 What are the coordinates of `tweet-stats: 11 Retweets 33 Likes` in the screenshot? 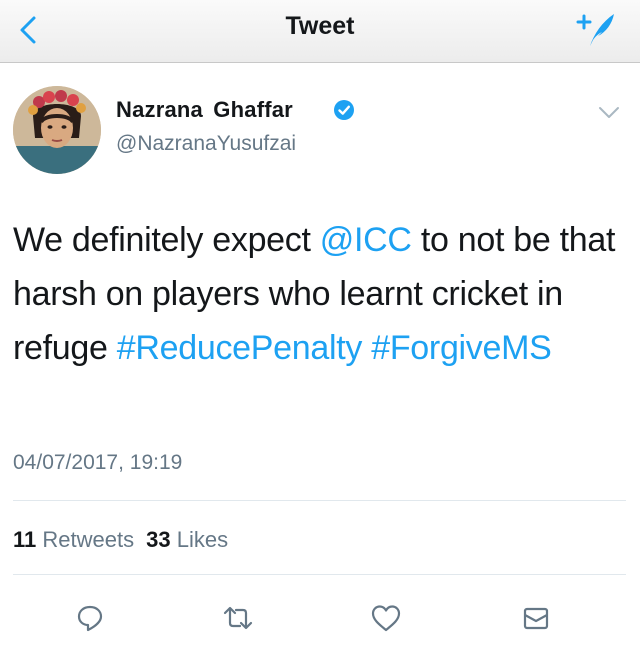 It's located at (120, 540).